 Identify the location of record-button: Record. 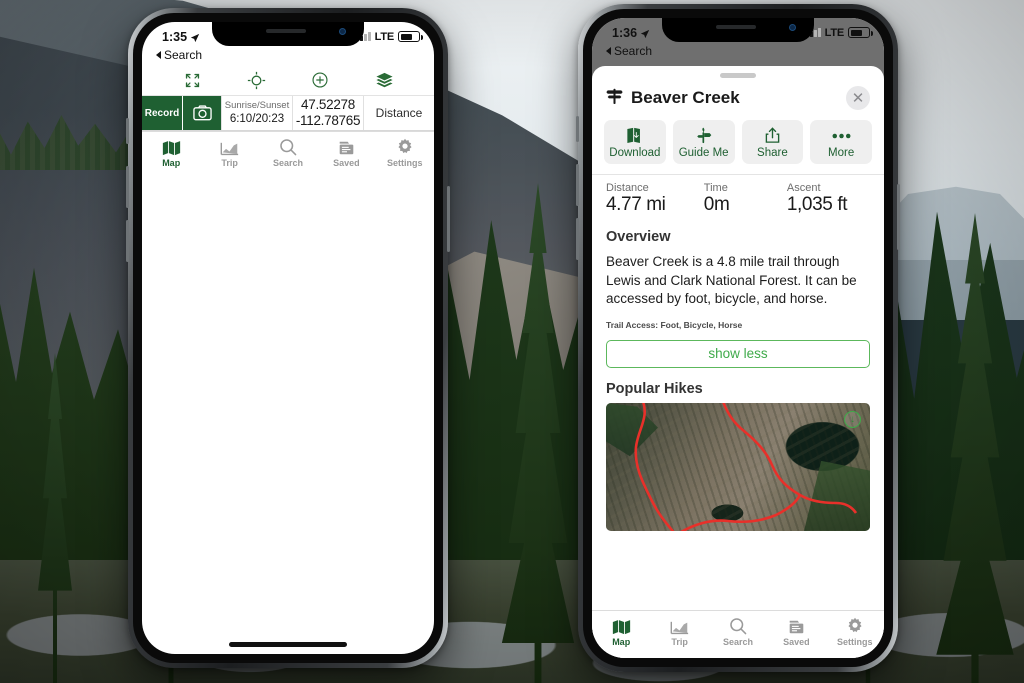
(162, 113).